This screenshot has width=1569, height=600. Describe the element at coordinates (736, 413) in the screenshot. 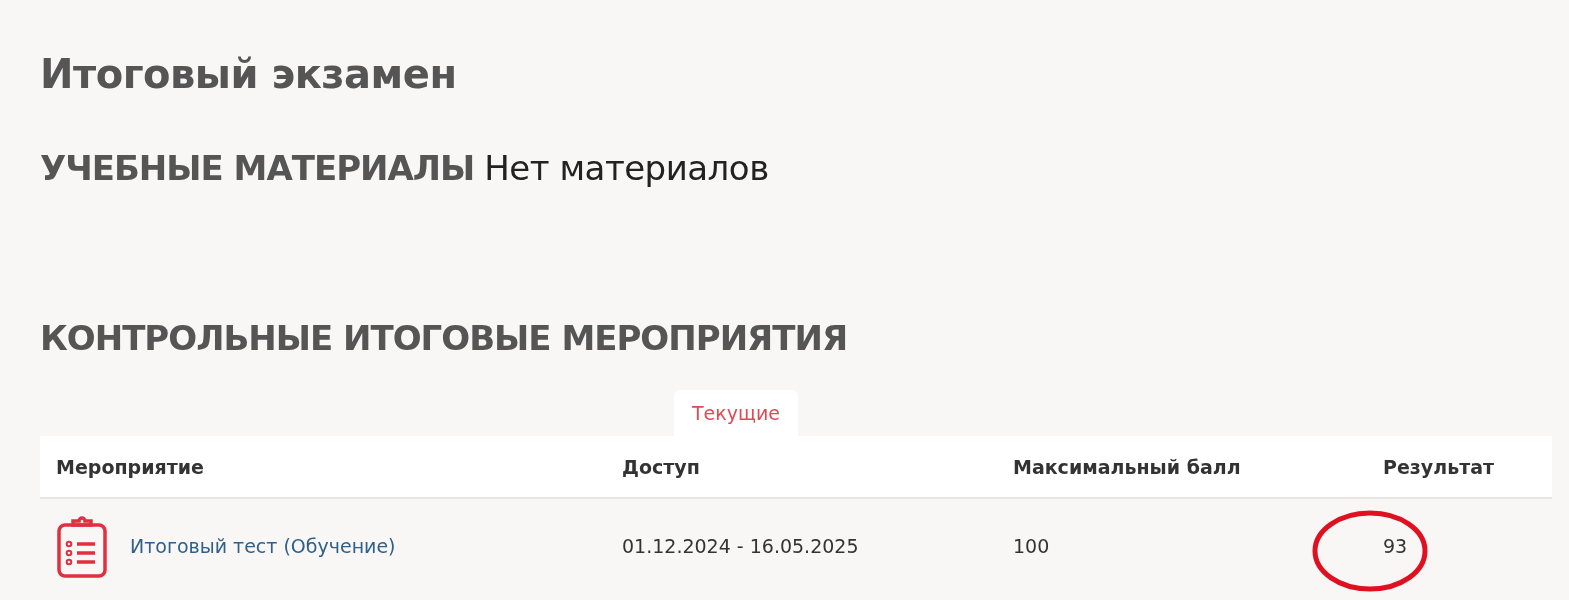

I see `tab: Текущие` at that location.